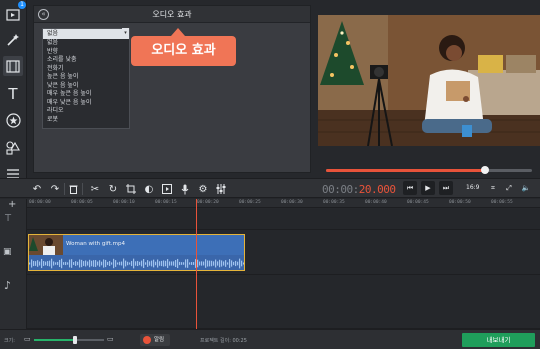 This screenshot has height=349, width=540. I want to click on crop-icon, so click(131, 189).